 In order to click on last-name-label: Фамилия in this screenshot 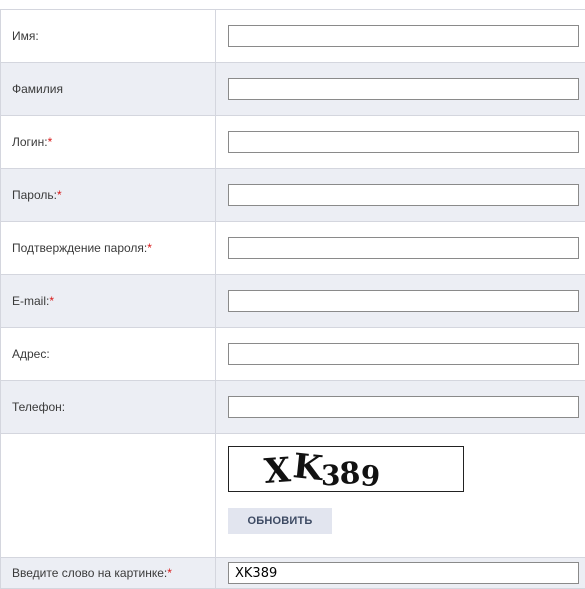, I will do `click(108, 89)`.